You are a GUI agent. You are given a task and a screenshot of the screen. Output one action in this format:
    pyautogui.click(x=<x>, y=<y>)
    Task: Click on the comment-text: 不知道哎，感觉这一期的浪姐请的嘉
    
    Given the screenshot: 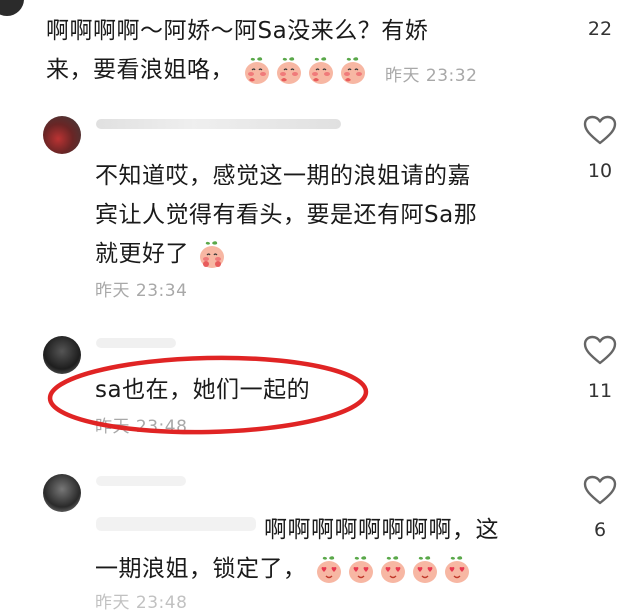 What is the action you would take?
    pyautogui.click(x=283, y=176)
    